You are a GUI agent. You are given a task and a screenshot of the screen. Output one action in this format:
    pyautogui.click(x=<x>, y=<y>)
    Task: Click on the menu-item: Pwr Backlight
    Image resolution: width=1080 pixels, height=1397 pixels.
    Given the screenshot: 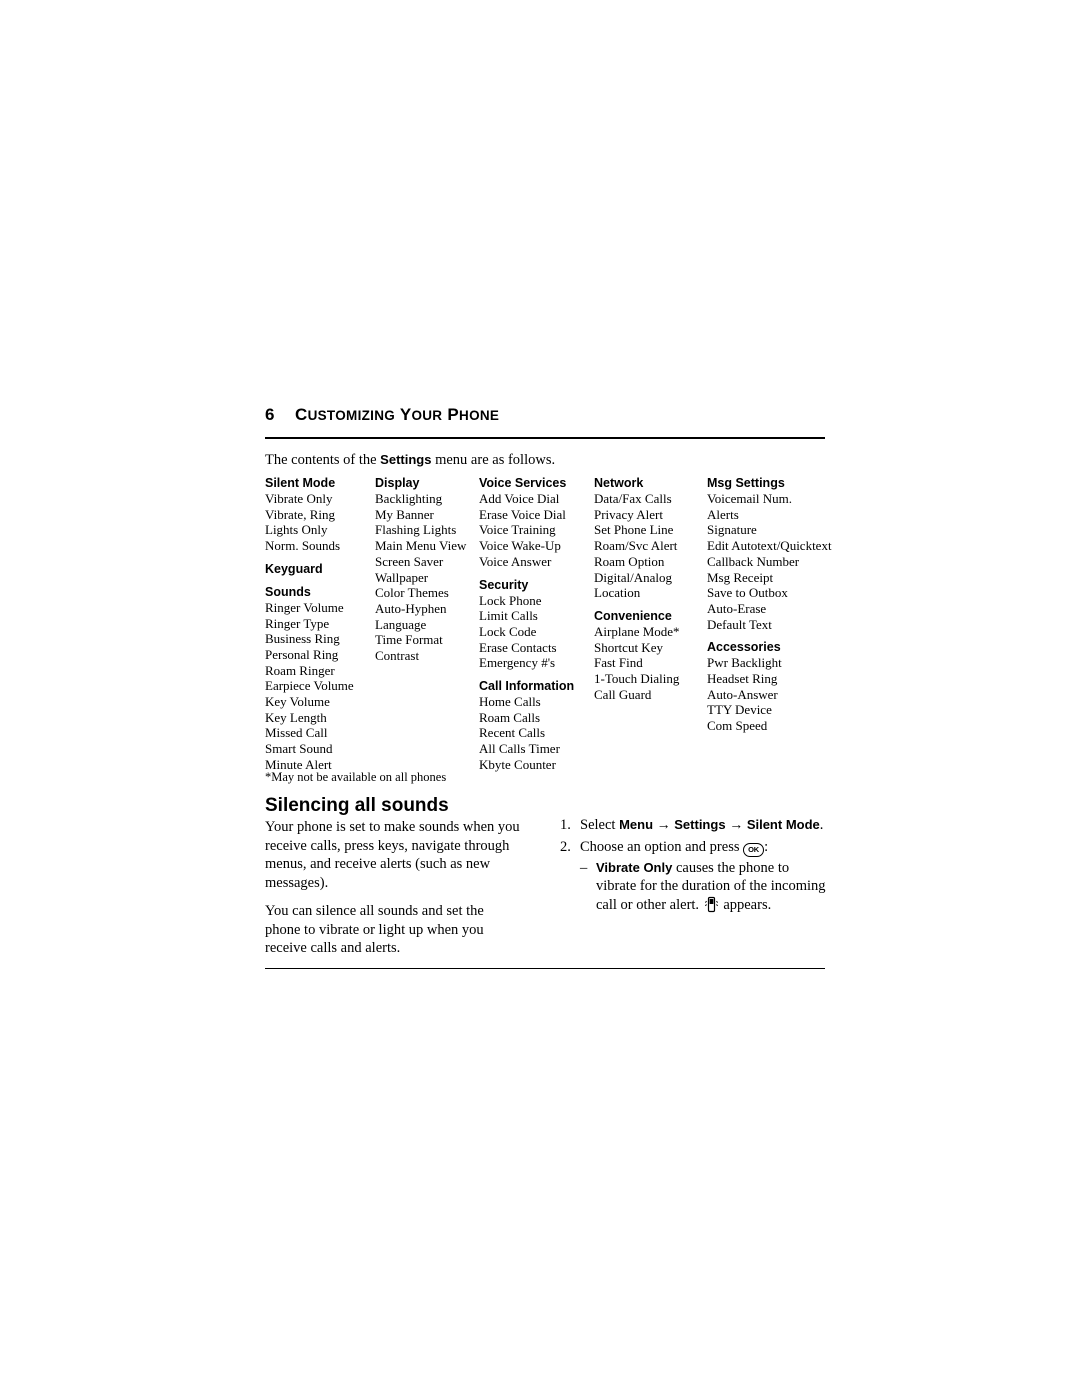 What is the action you would take?
    pyautogui.click(x=744, y=663)
    